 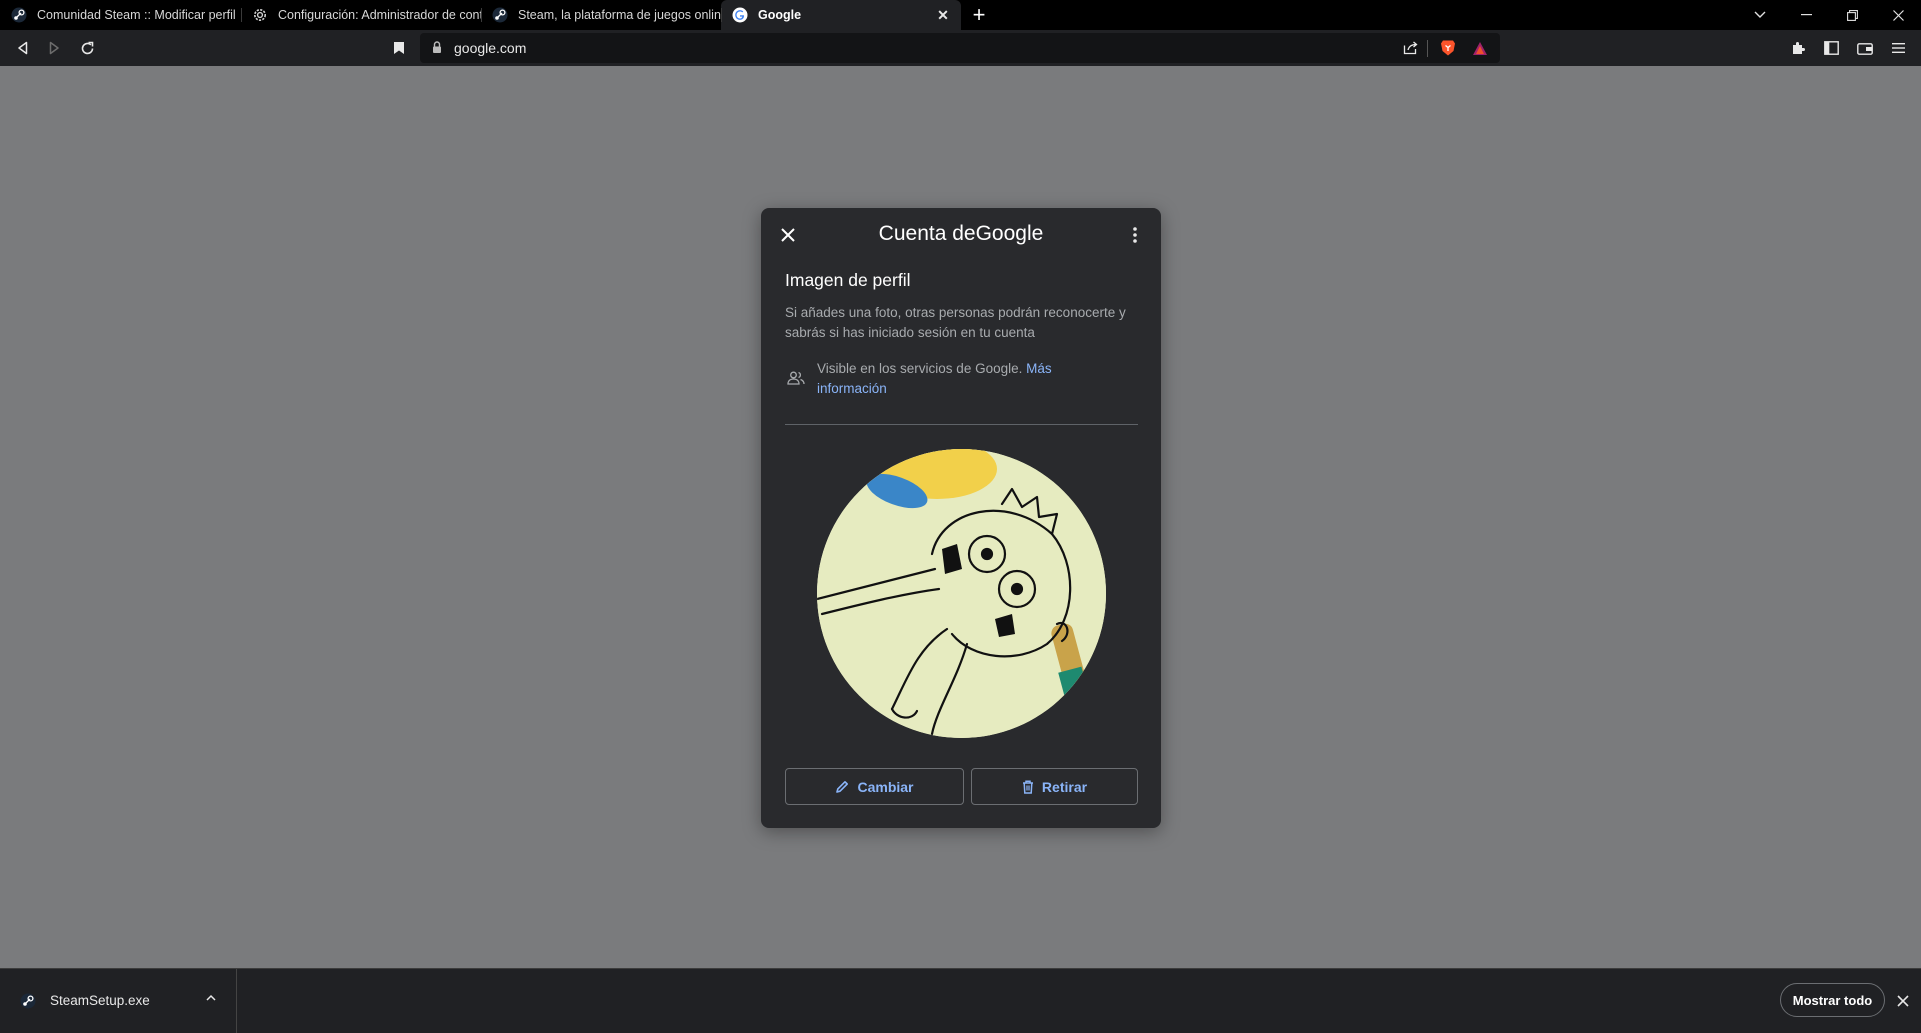 I want to click on tab-steam-profile: Comunidad Steam :: Modificar perfil, so click(x=120, y=15).